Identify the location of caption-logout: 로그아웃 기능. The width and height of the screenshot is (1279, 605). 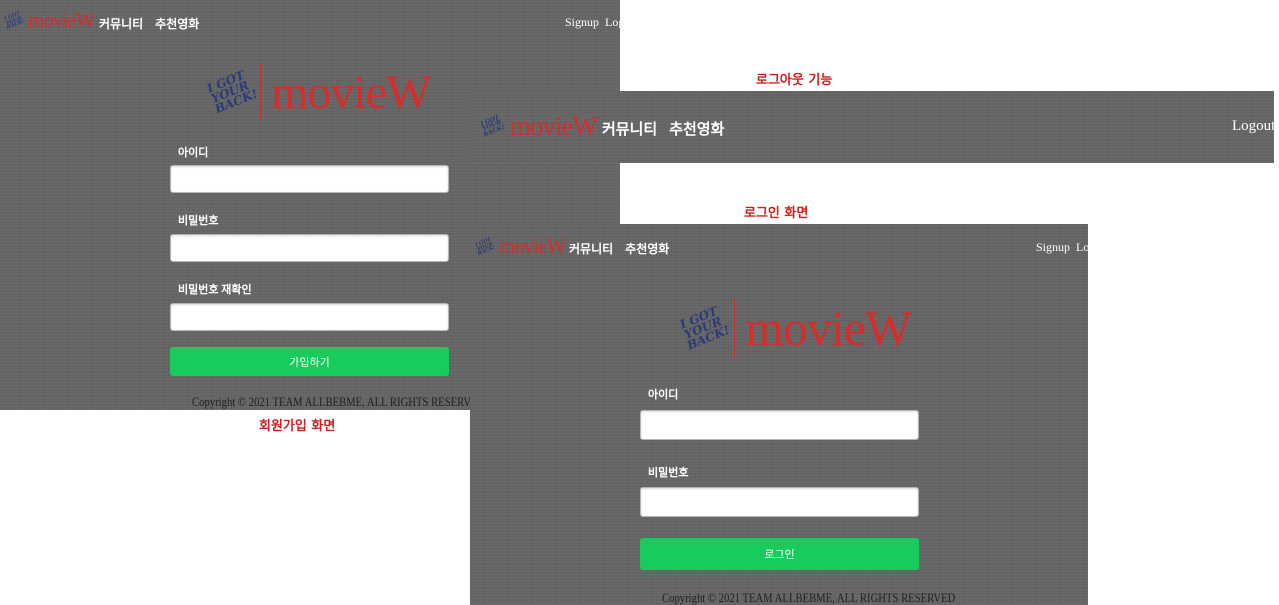
(794, 80).